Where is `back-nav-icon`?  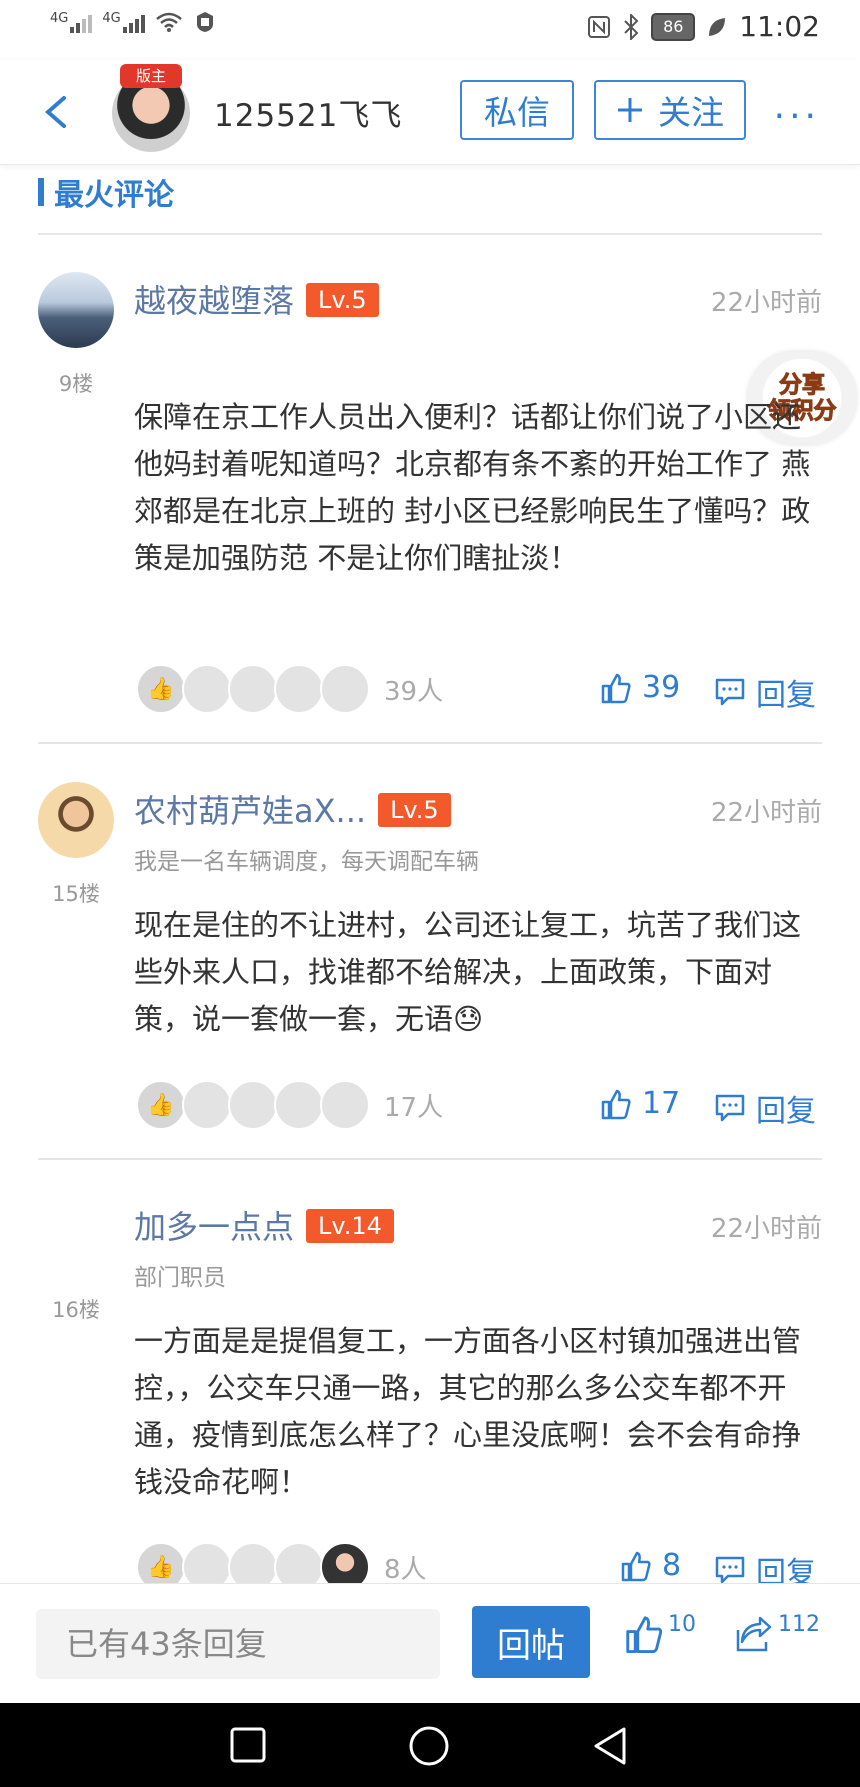
back-nav-icon is located at coordinates (610, 1746).